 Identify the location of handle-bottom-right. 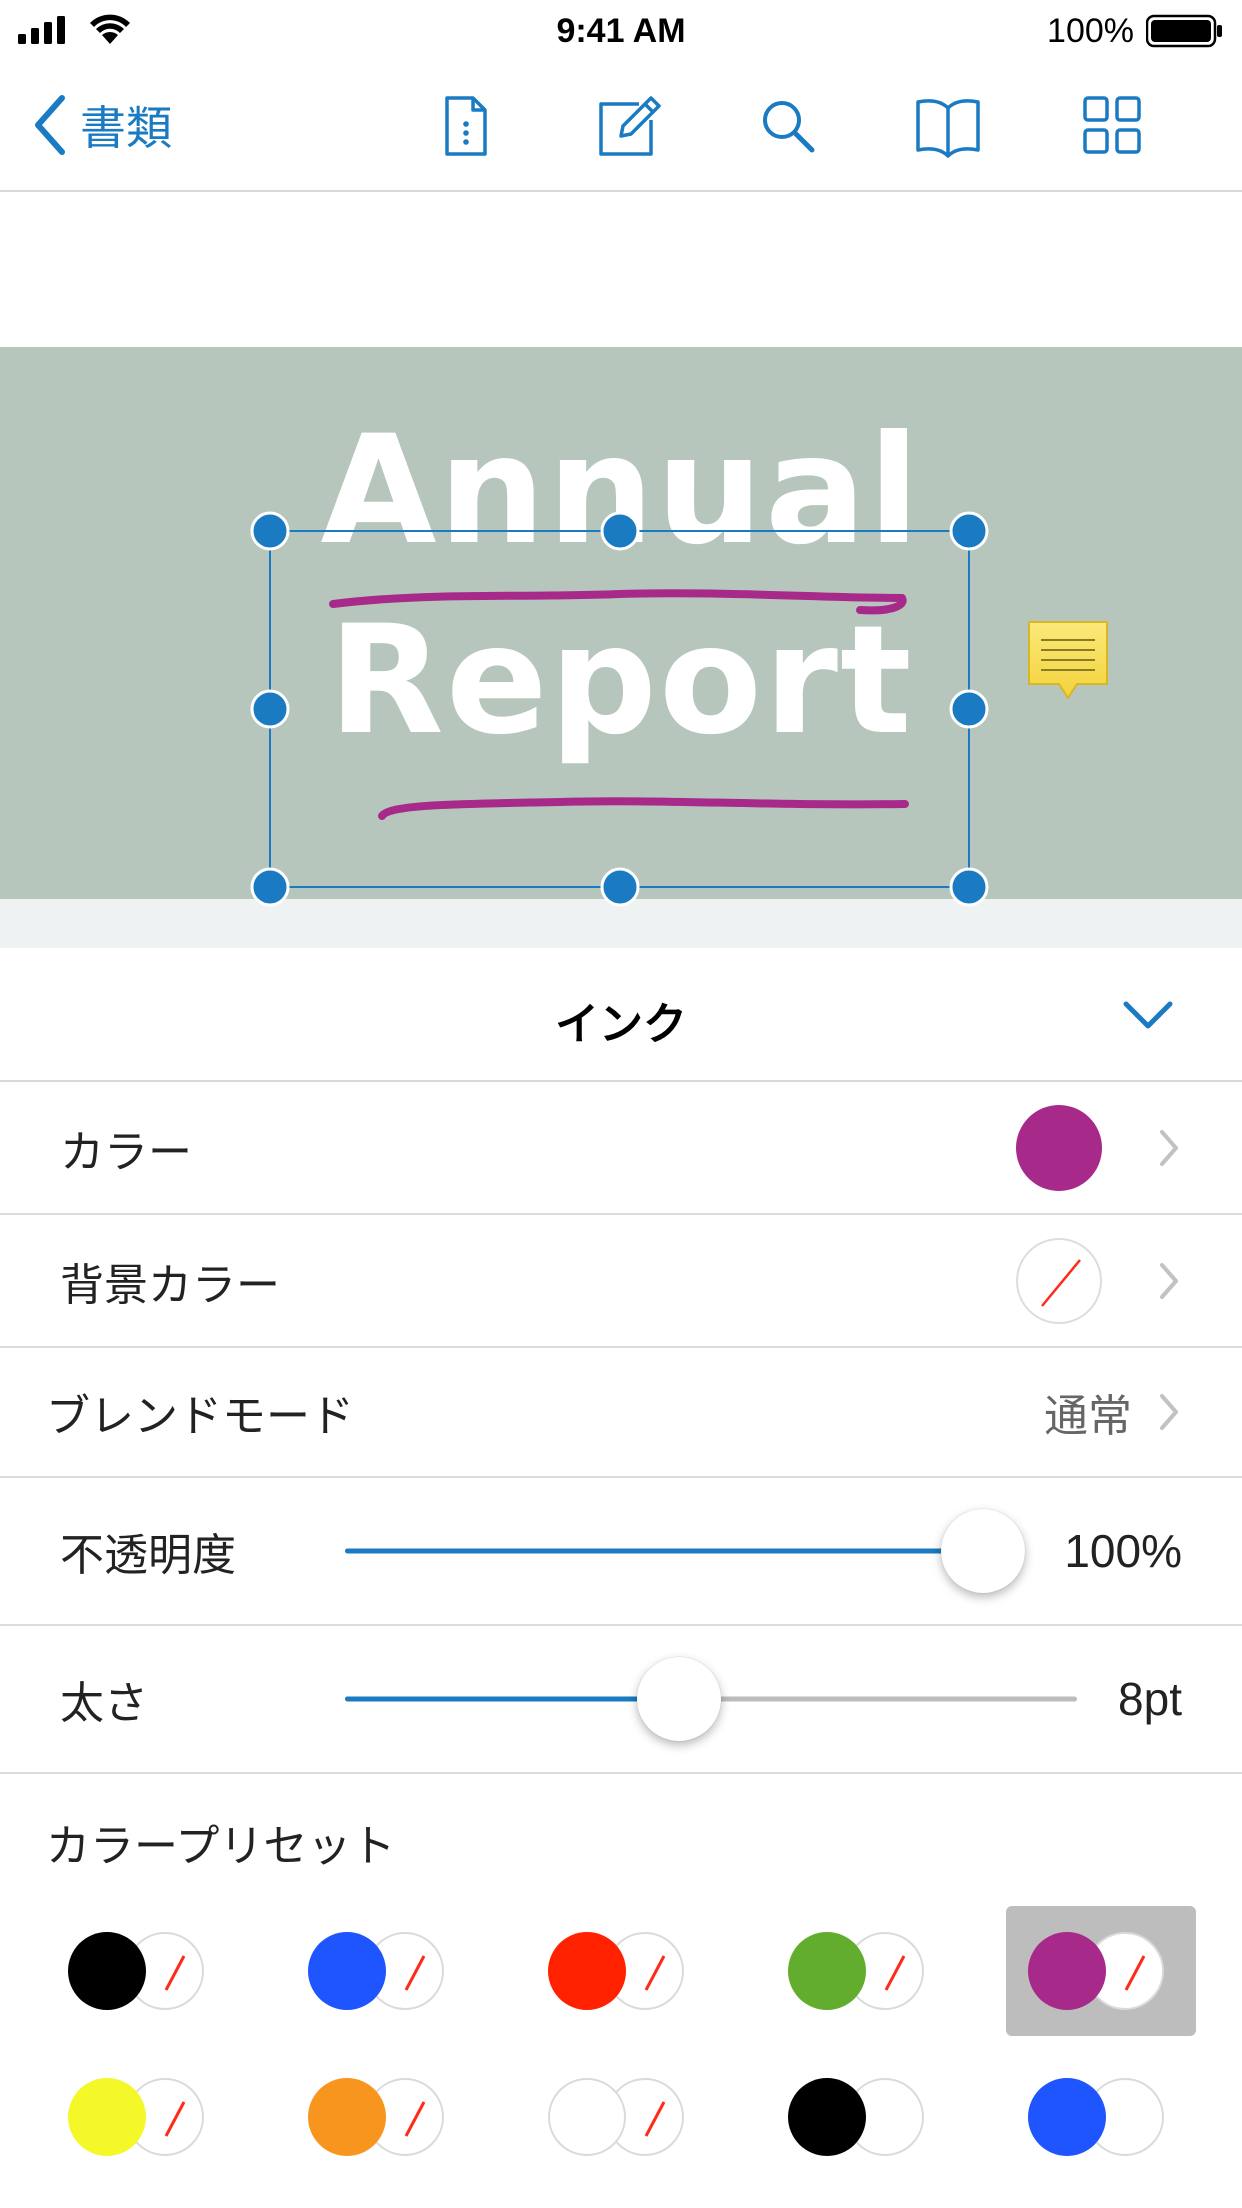
(969, 887).